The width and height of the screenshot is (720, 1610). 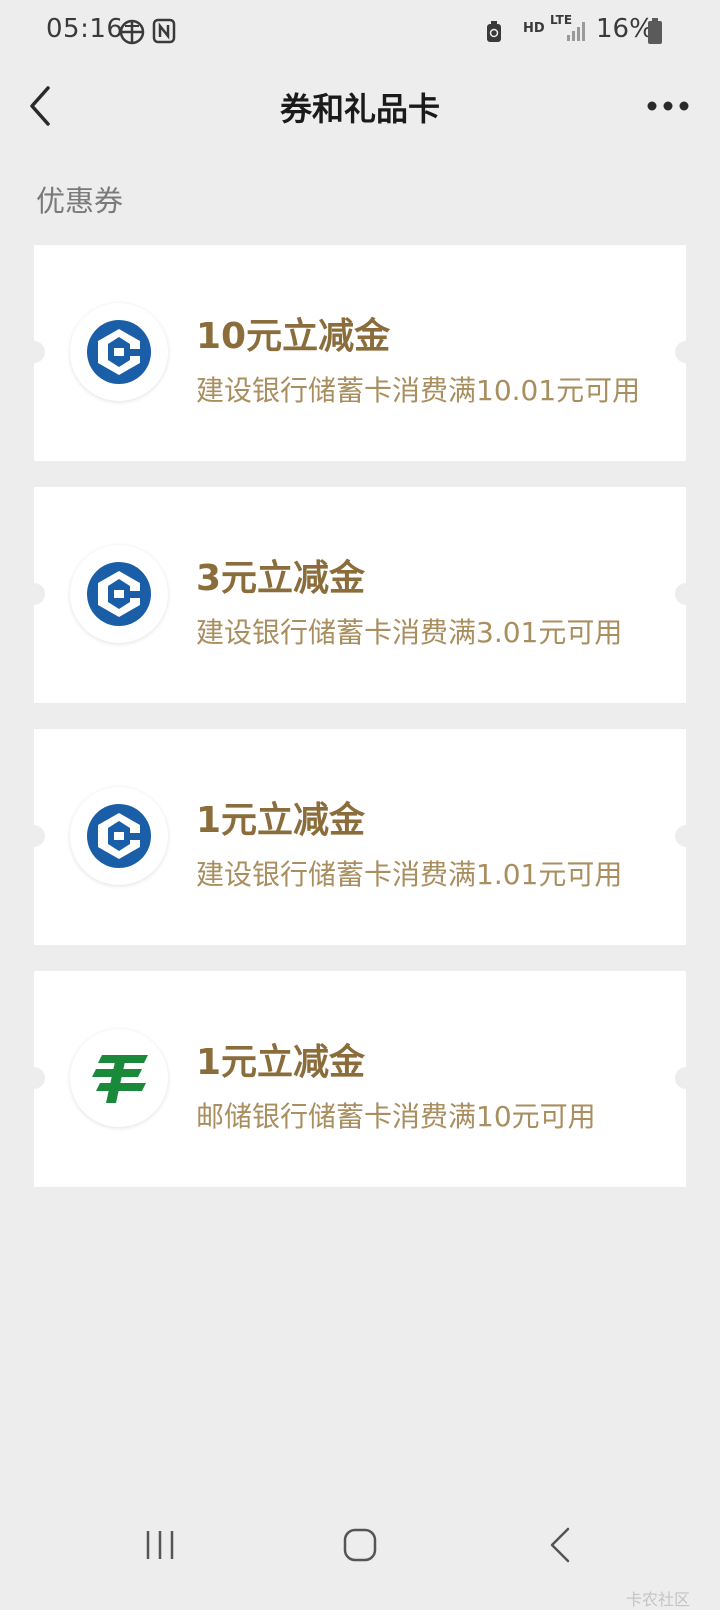 I want to click on battery-percent: 16%, so click(x=625, y=29).